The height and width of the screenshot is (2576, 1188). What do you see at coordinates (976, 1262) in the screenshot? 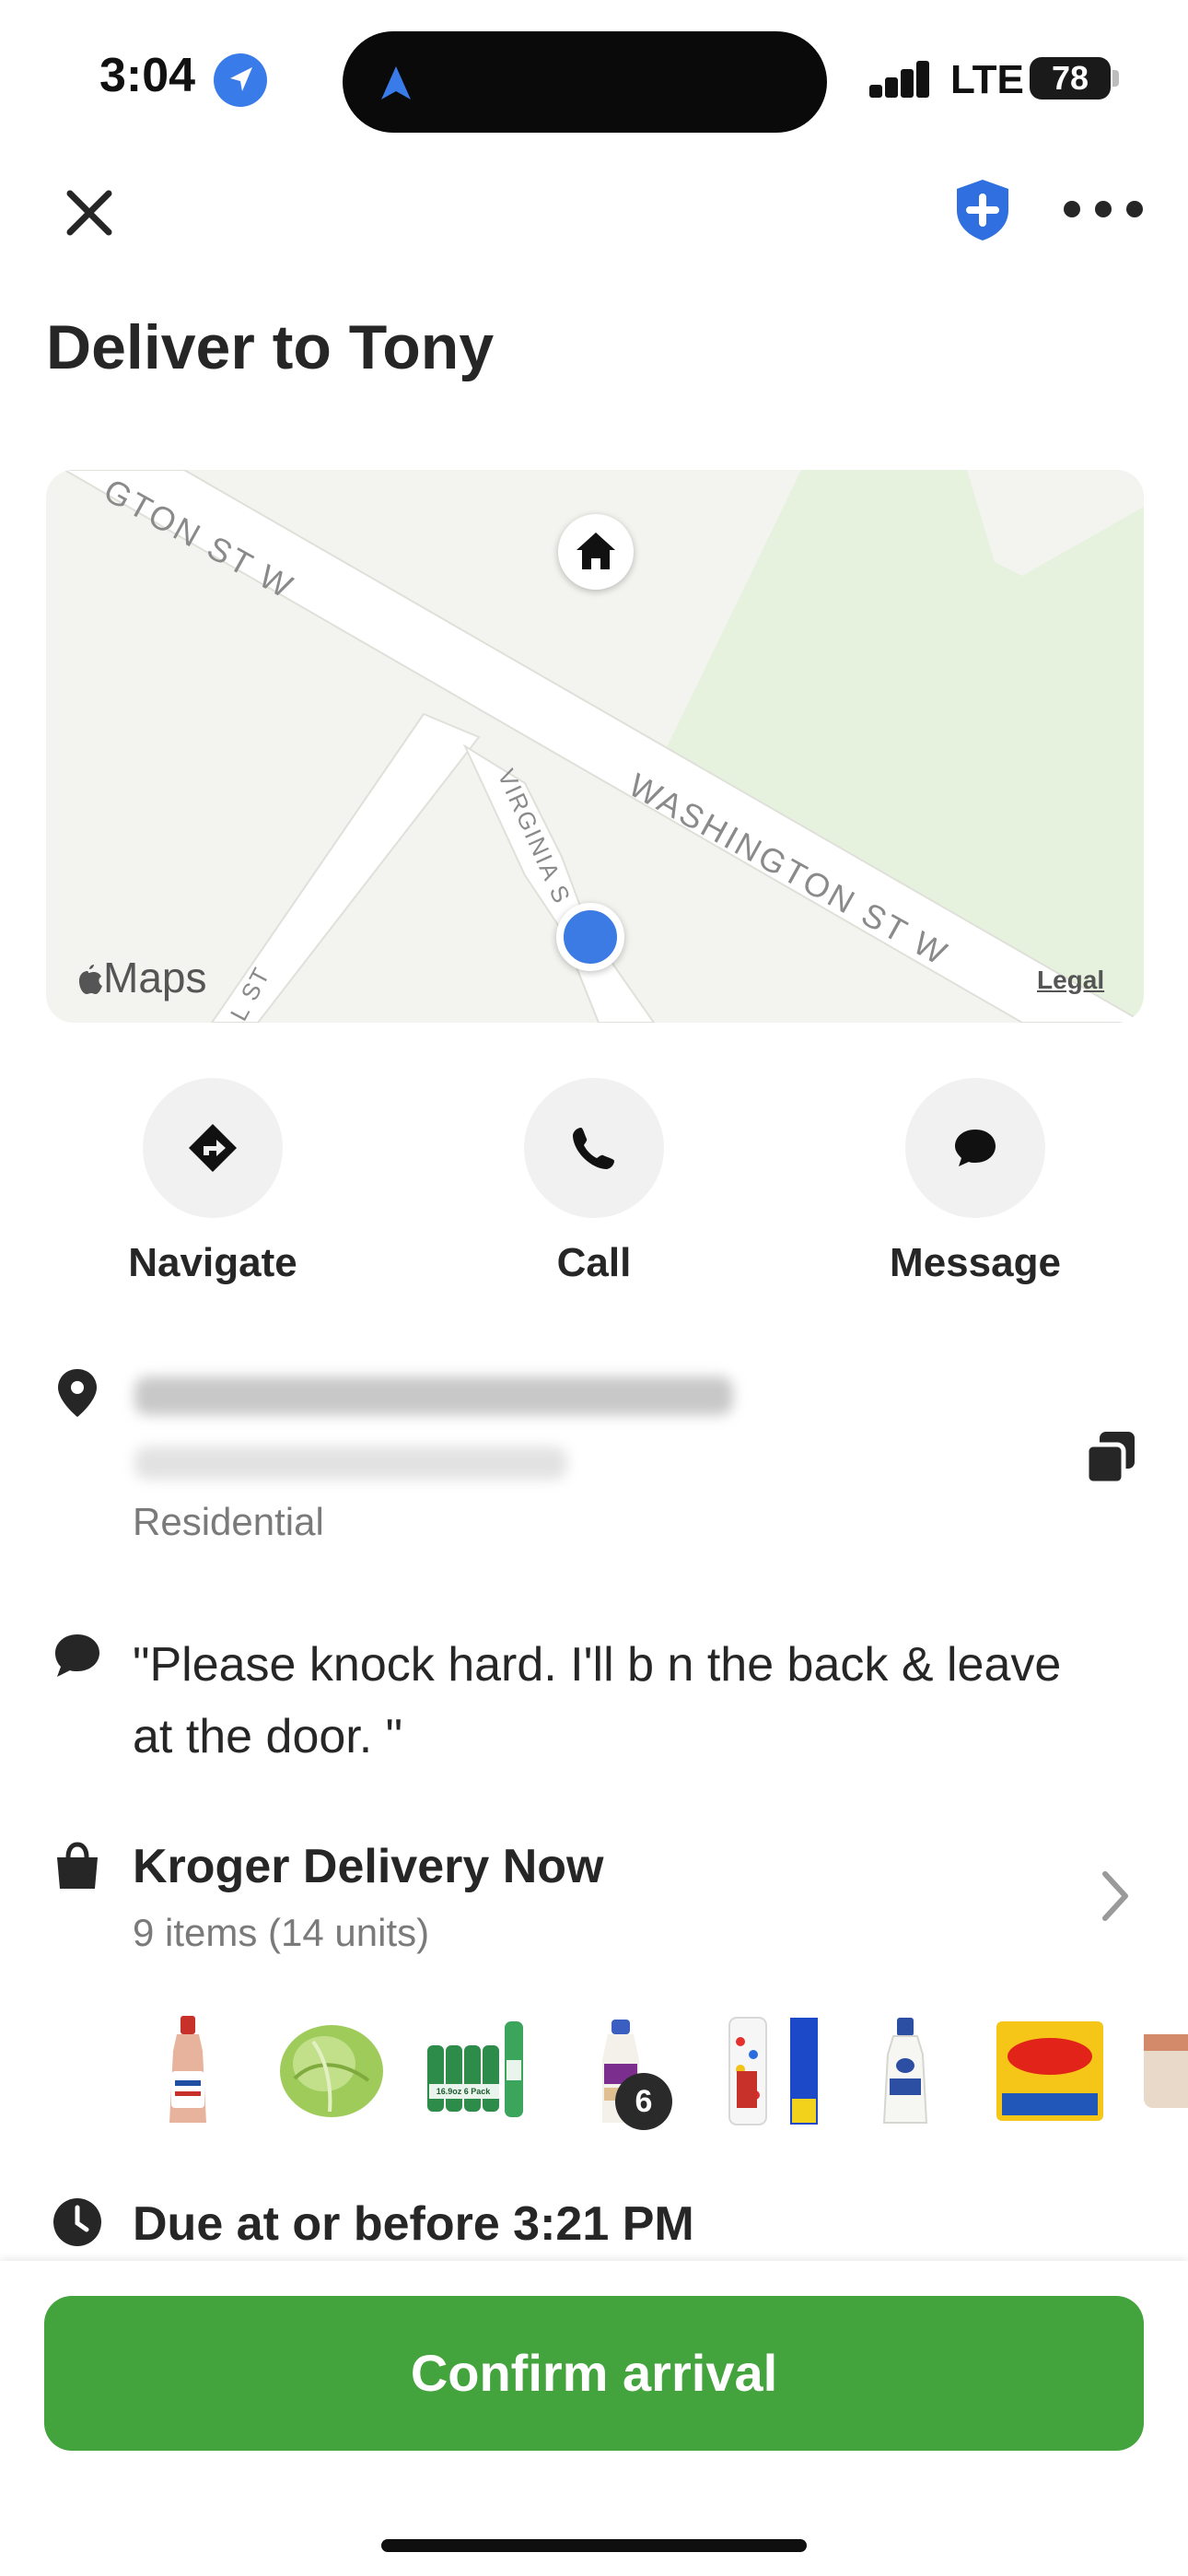
I see `message-label: Message` at bounding box center [976, 1262].